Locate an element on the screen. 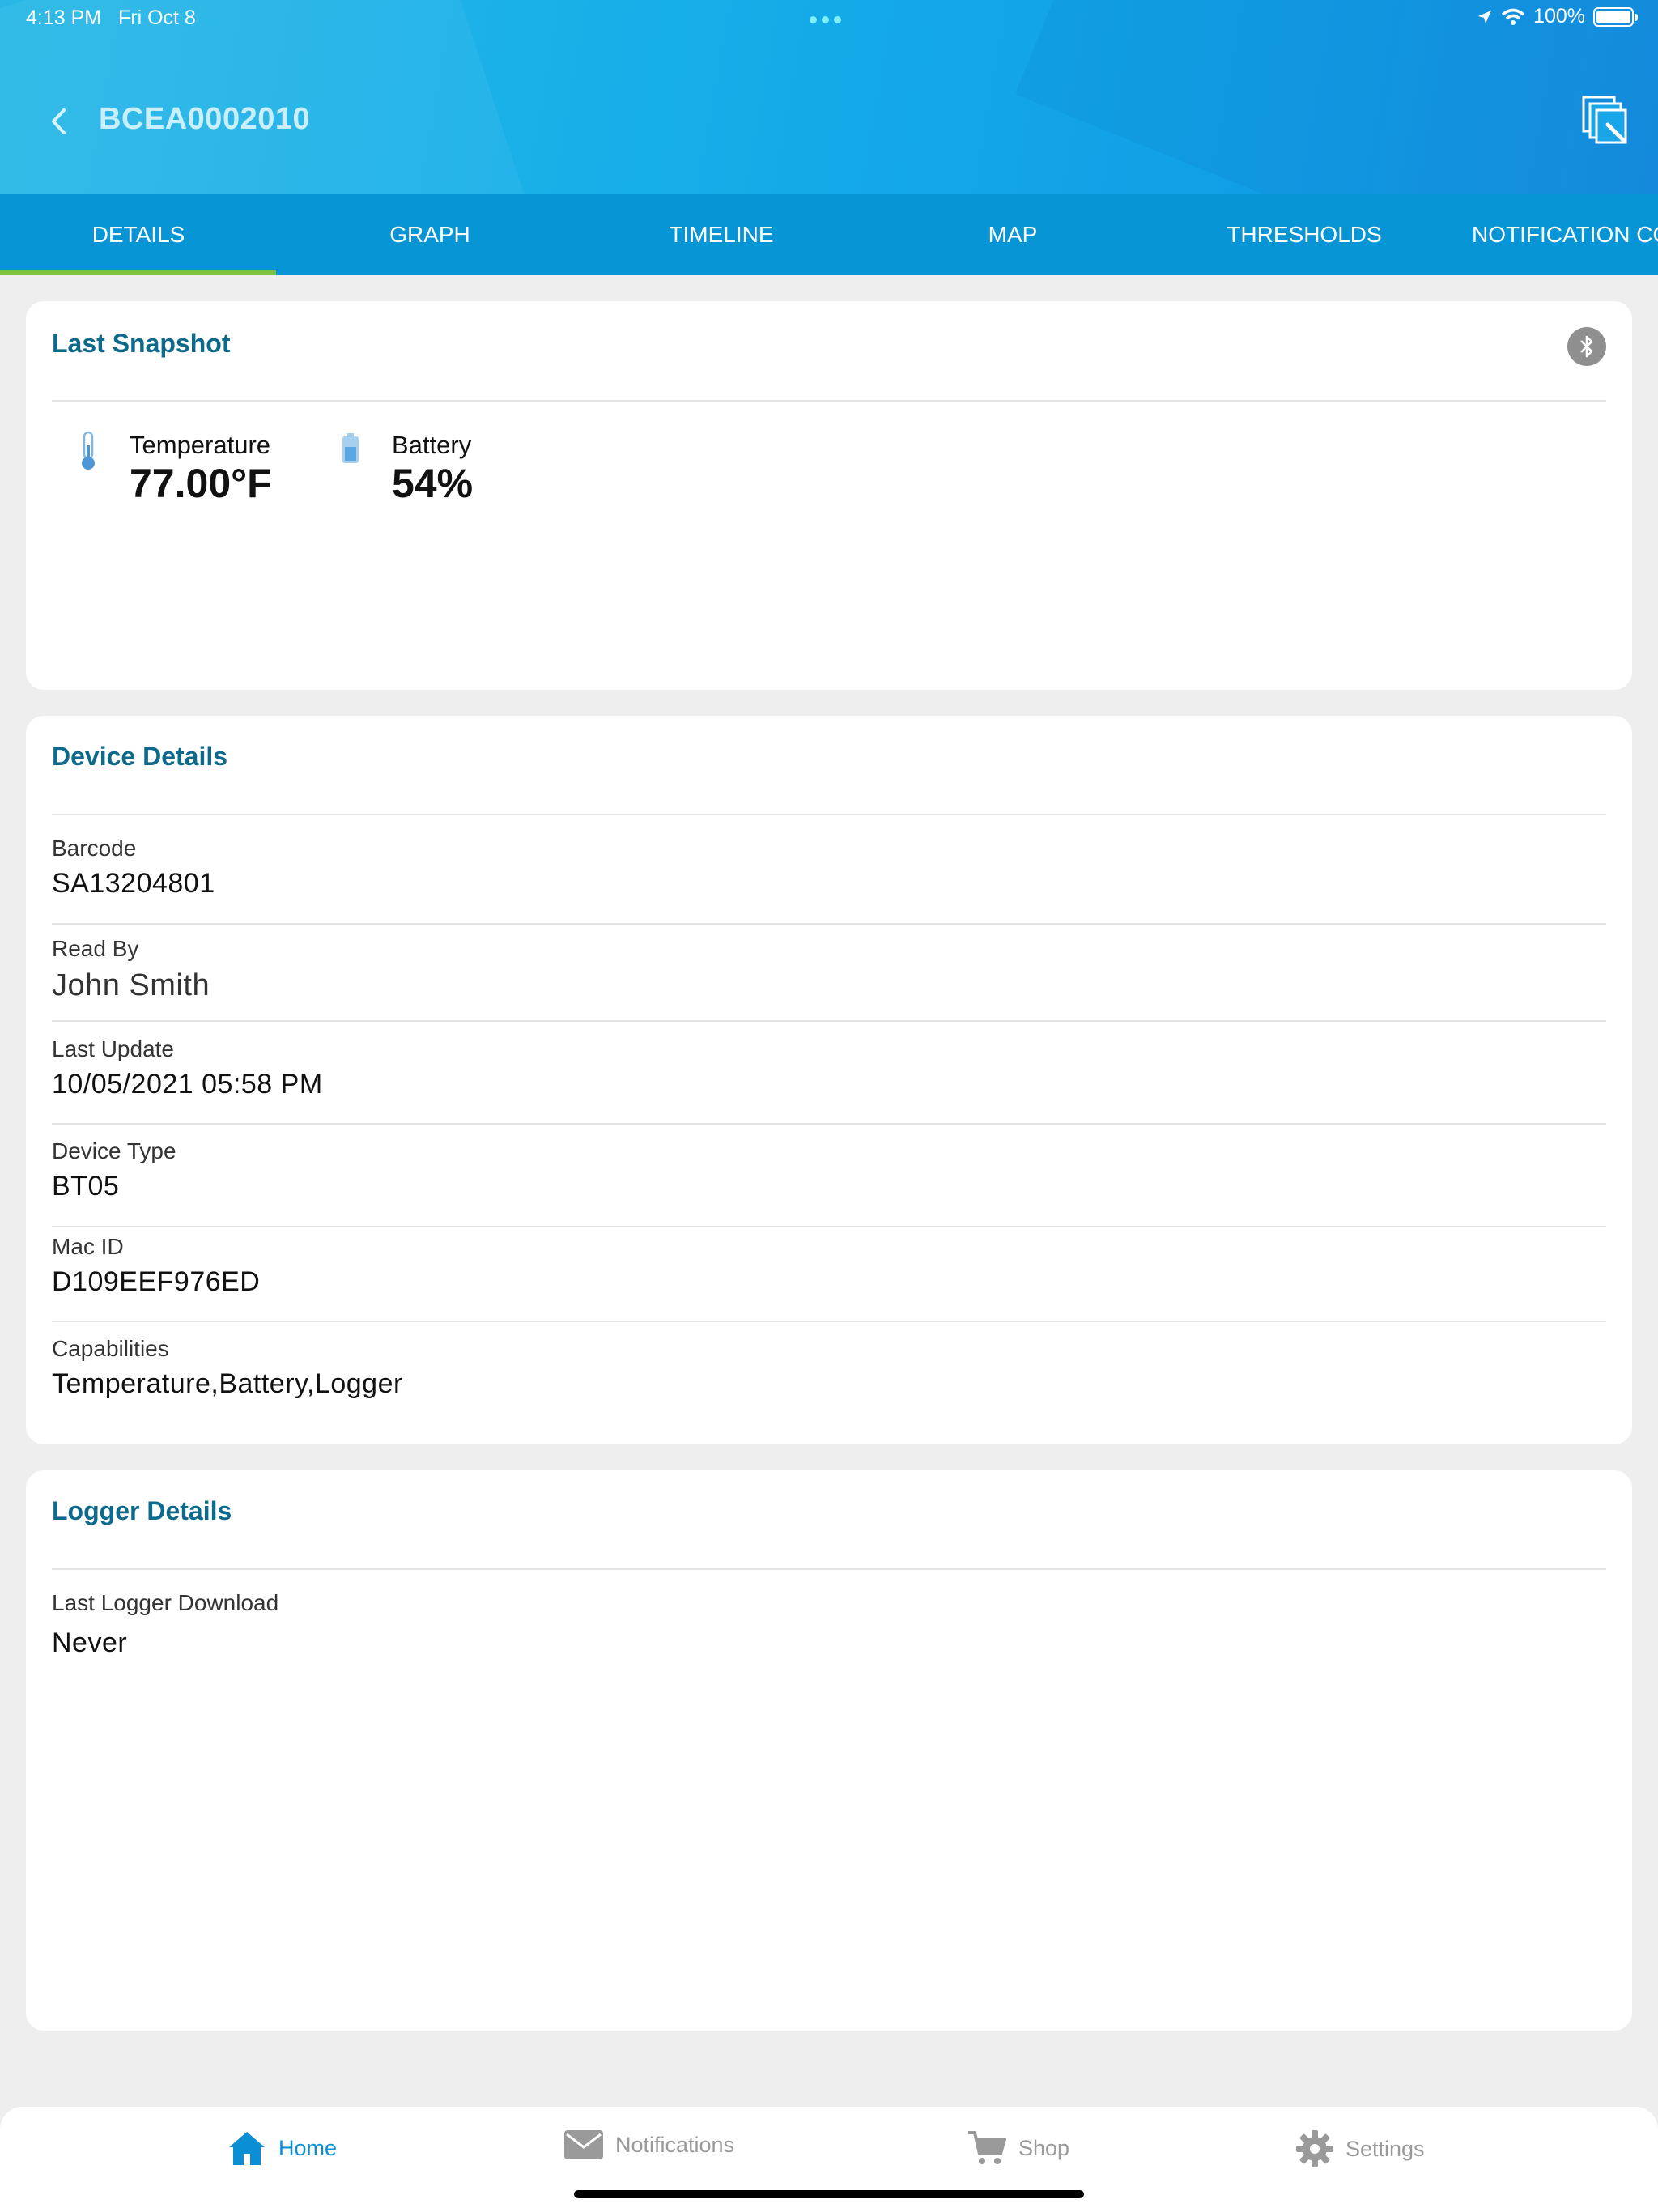 This screenshot has width=1658, height=2212. tab-notification-contacts: NOTIFICATION CONTACTS is located at coordinates (1565, 234).